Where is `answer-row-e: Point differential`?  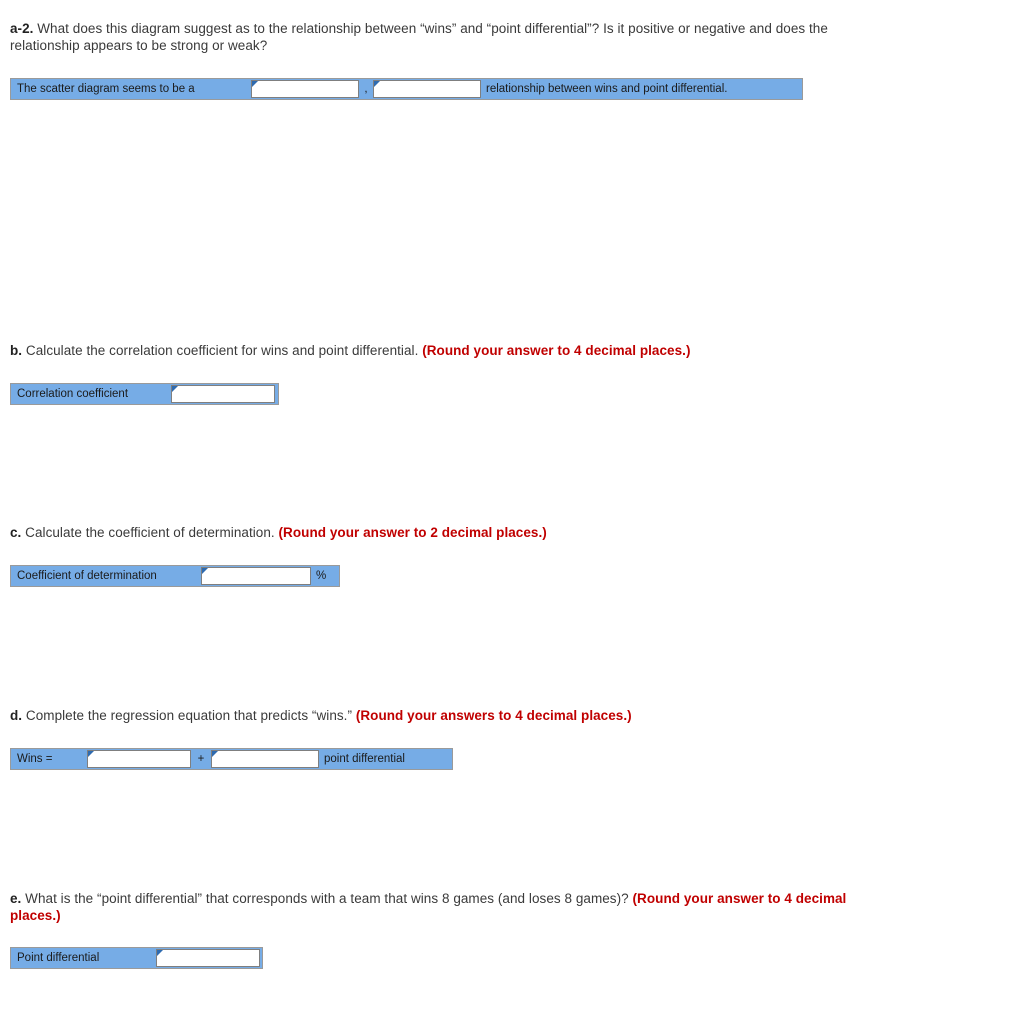 answer-row-e: Point differential is located at coordinates (136, 958).